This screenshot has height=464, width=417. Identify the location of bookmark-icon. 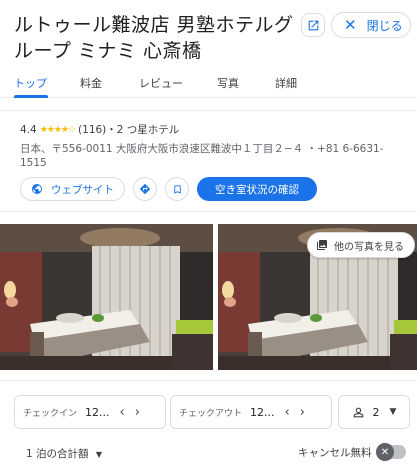
(177, 189).